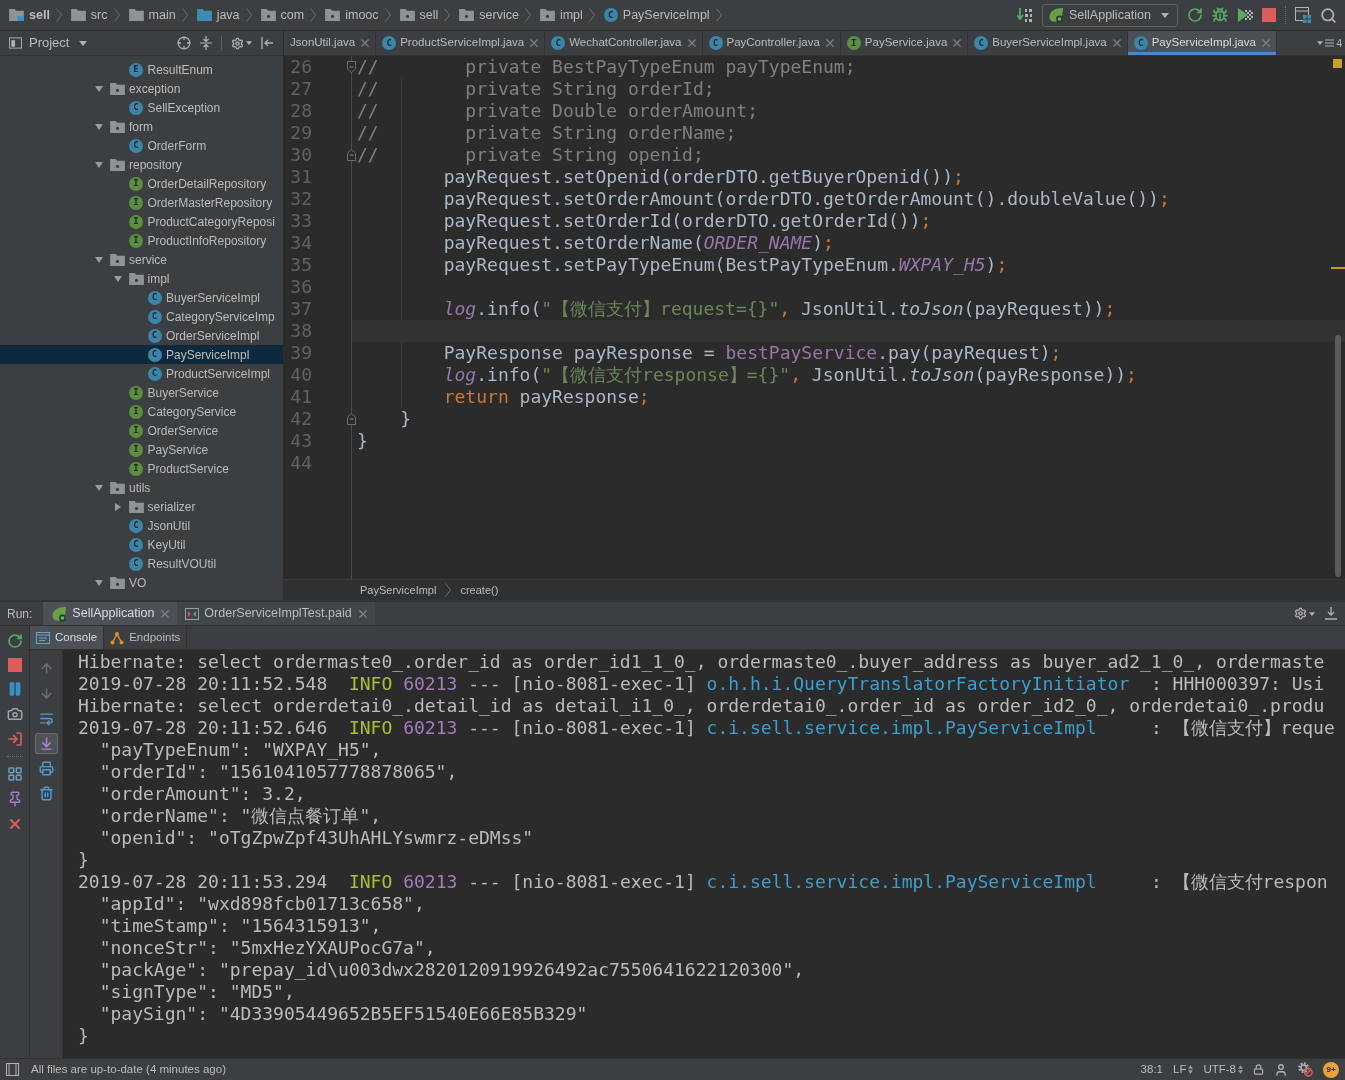 The image size is (1345, 1080). What do you see at coordinates (141, 506) in the screenshot?
I see `tree-item: serializer` at bounding box center [141, 506].